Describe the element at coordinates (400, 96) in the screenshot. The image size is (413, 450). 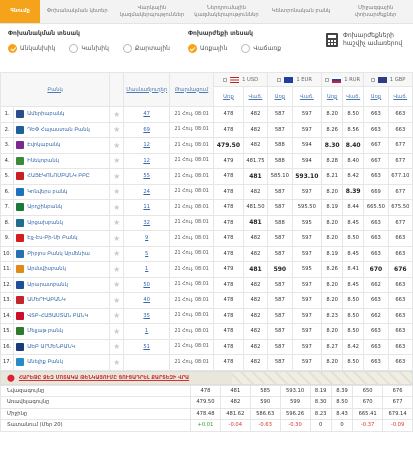
I see `gbp-sell-header: Վաճ.` at that location.